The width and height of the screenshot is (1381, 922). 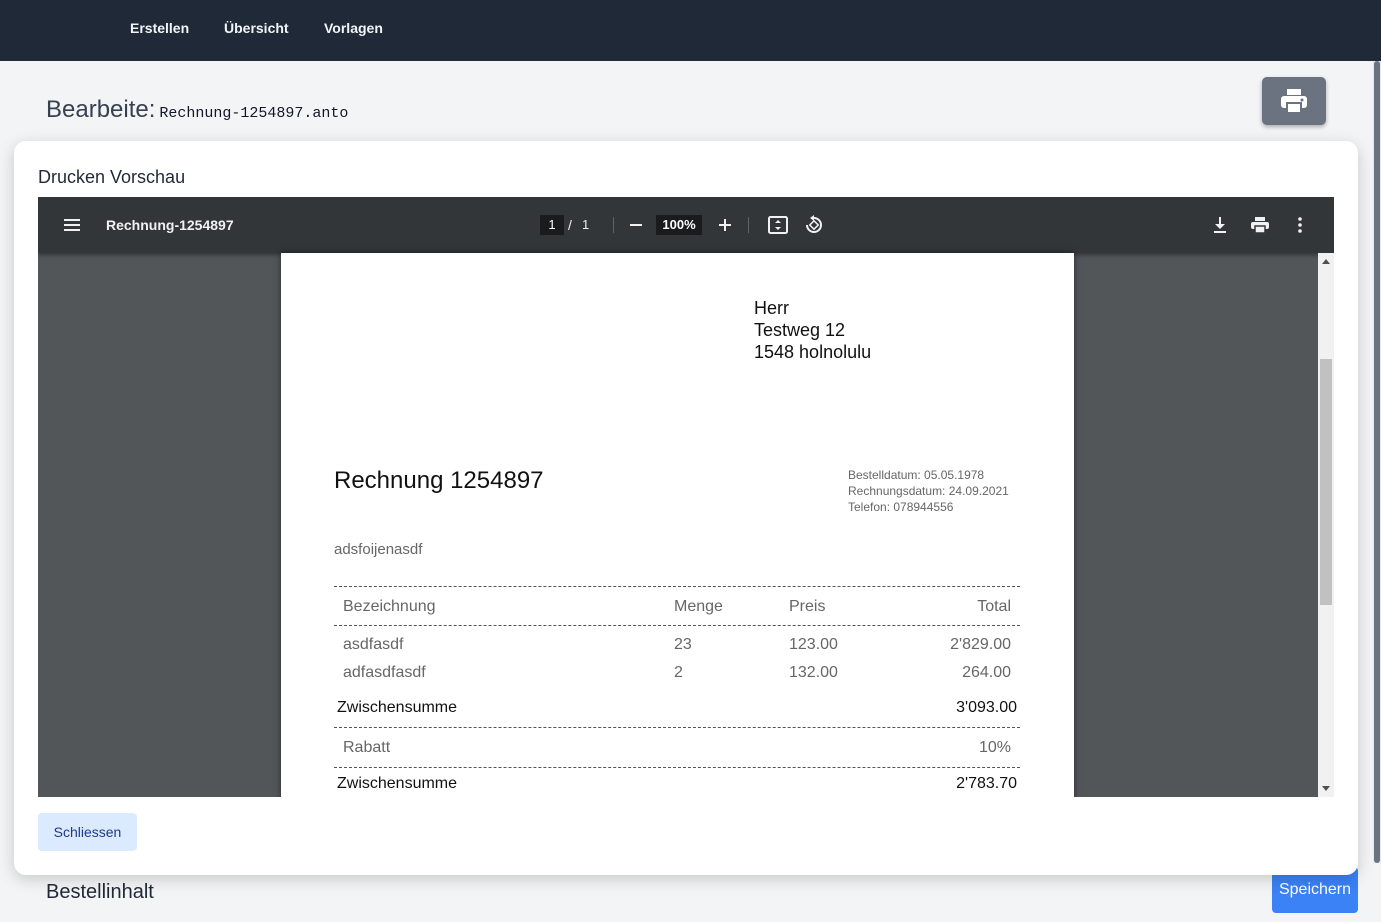 What do you see at coordinates (1300, 225) in the screenshot?
I see `more-vert-icon` at bounding box center [1300, 225].